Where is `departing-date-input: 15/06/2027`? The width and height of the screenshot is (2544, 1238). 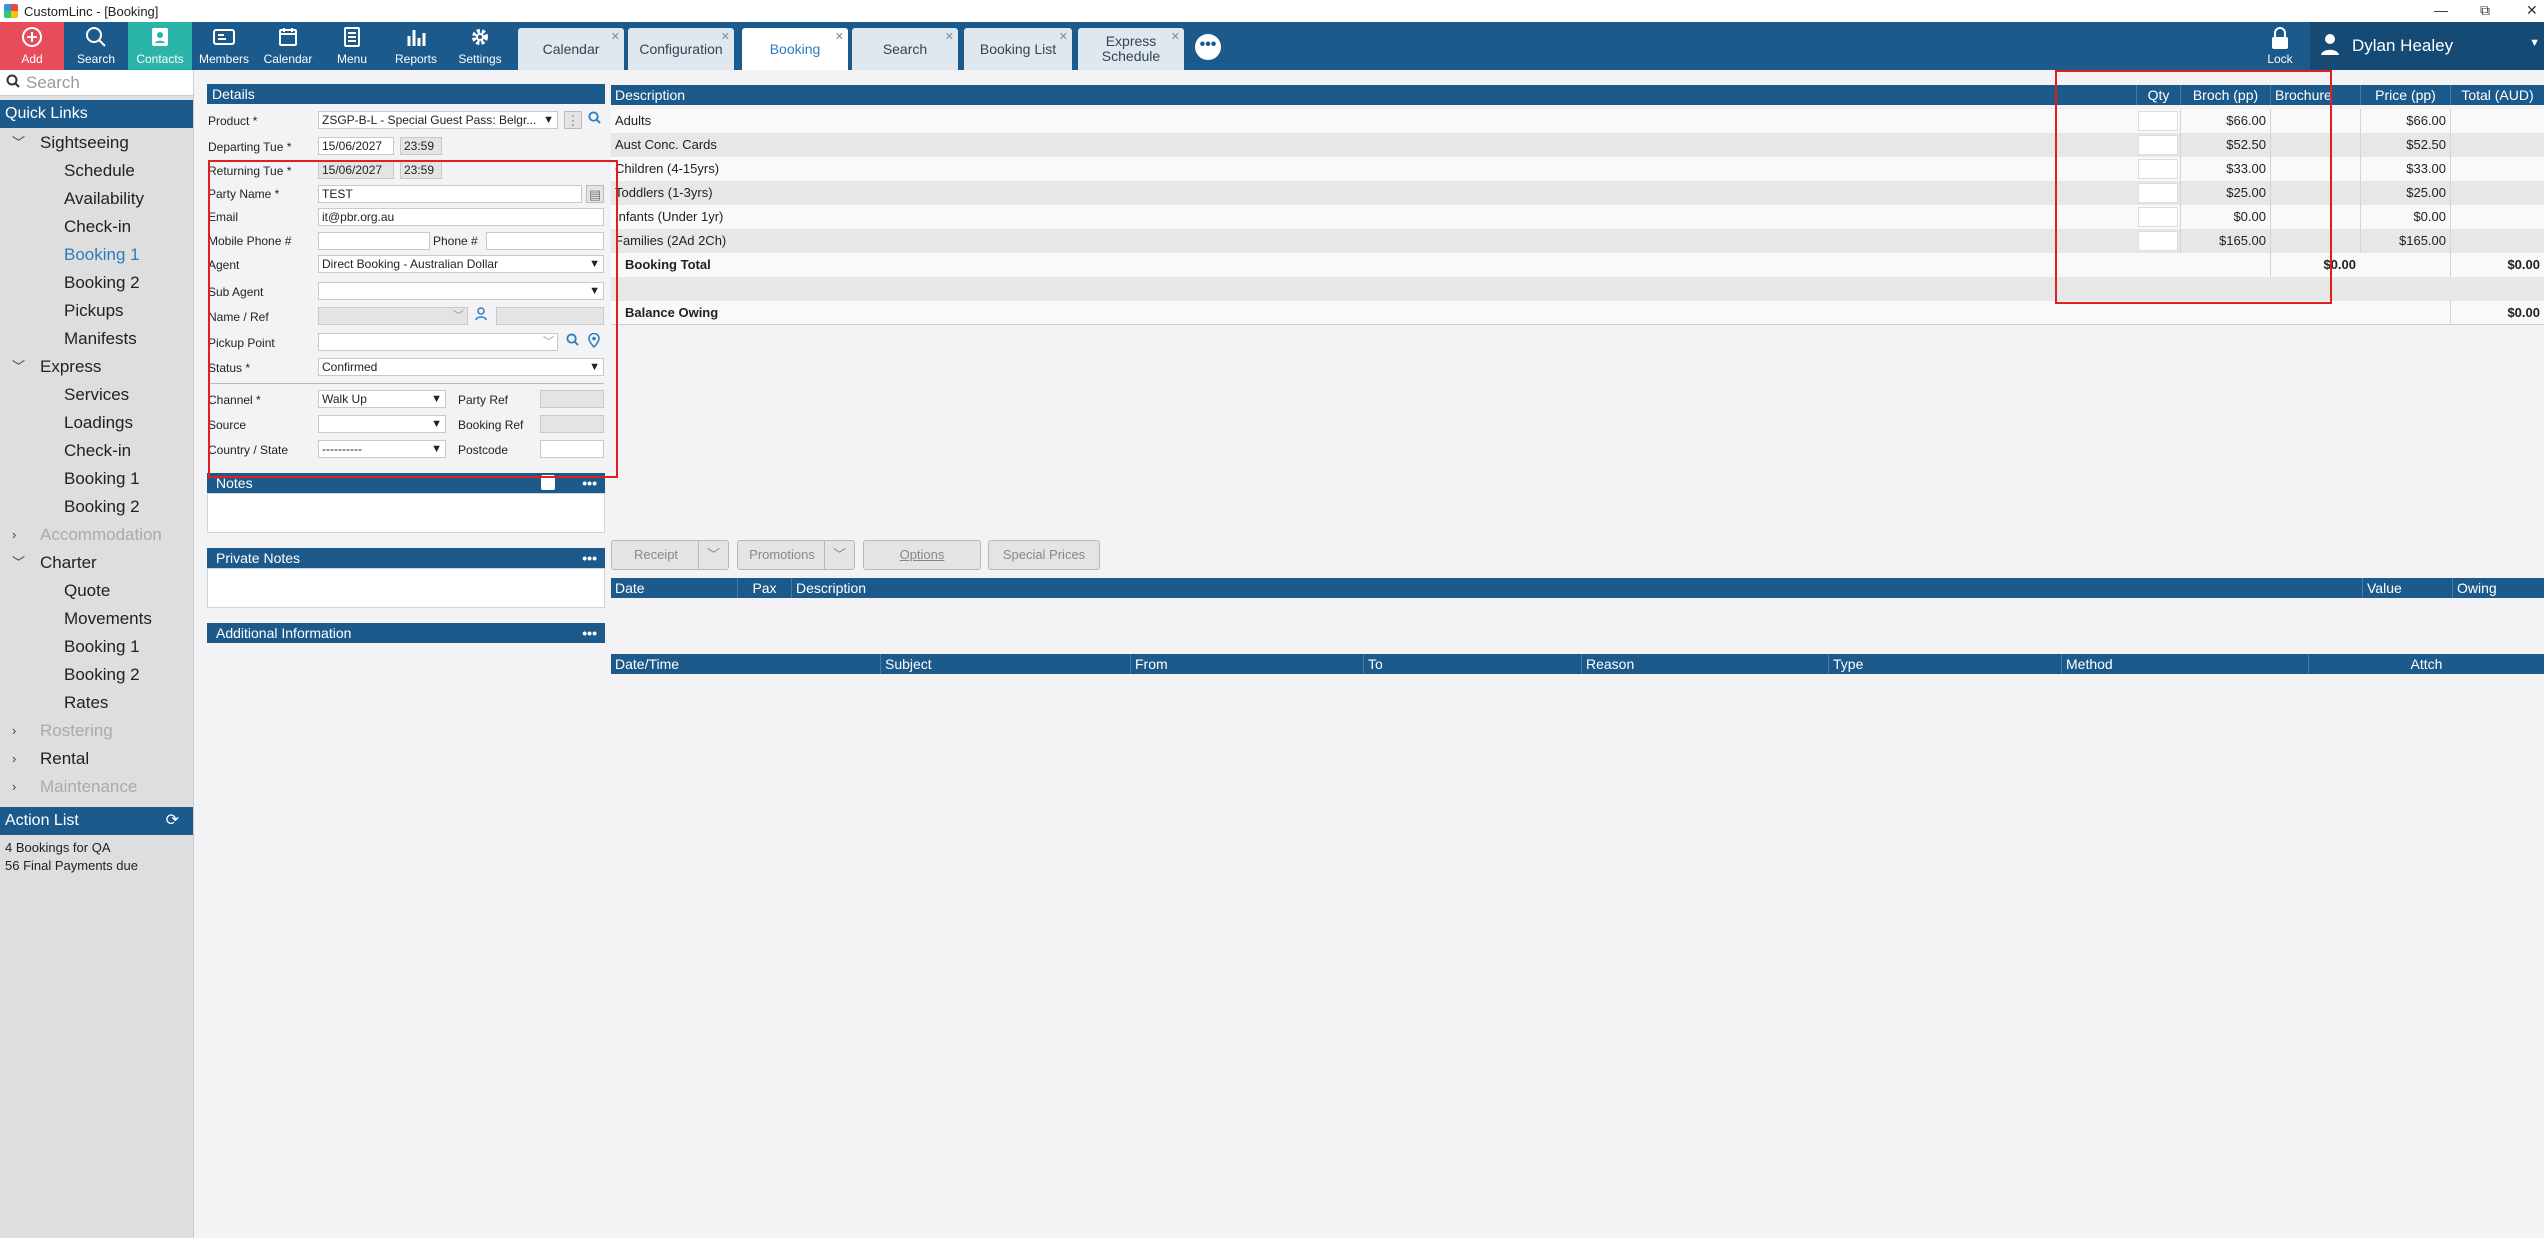 departing-date-input: 15/06/2027 is located at coordinates (356, 146).